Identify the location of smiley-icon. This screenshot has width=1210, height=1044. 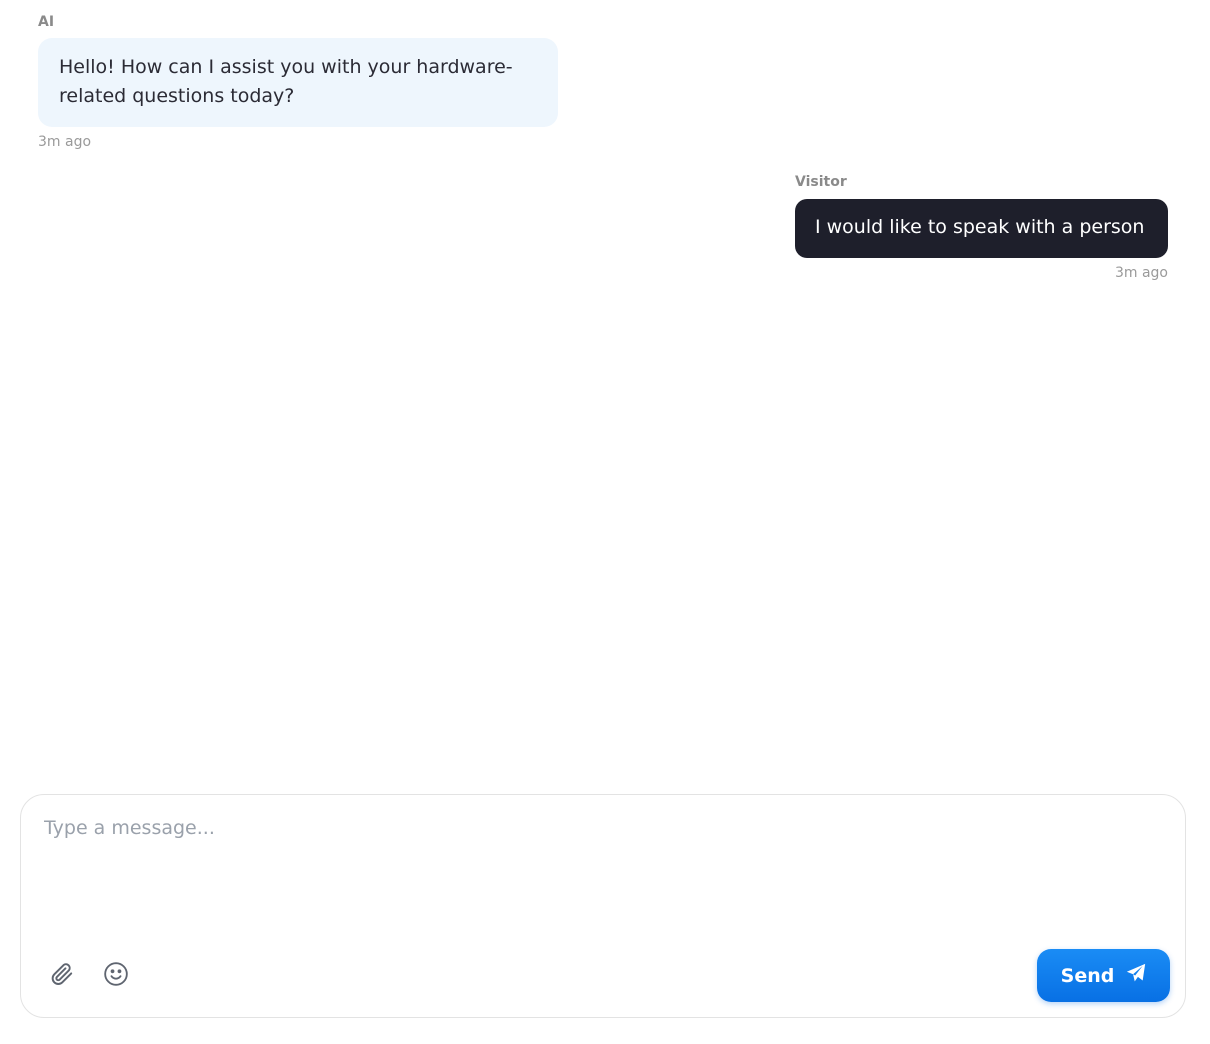
(116, 974).